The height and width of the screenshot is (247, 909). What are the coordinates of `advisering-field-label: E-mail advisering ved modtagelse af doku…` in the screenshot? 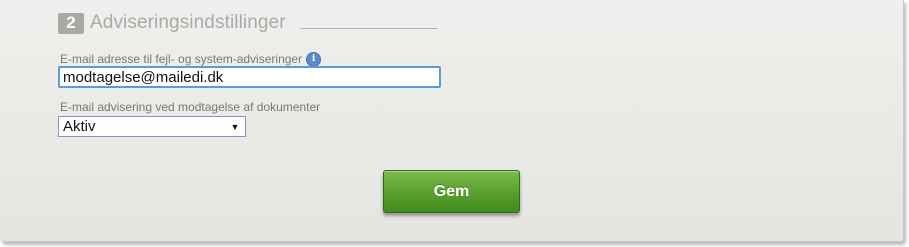 It's located at (190, 107).